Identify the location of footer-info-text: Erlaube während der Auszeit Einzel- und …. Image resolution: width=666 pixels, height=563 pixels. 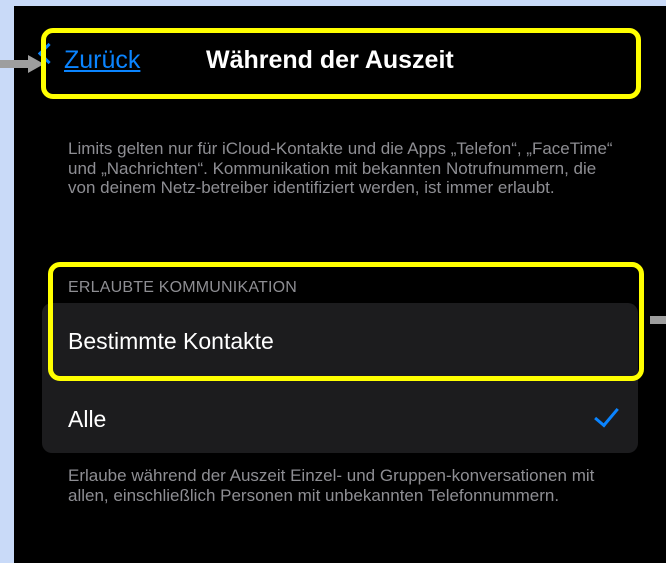
(331, 485).